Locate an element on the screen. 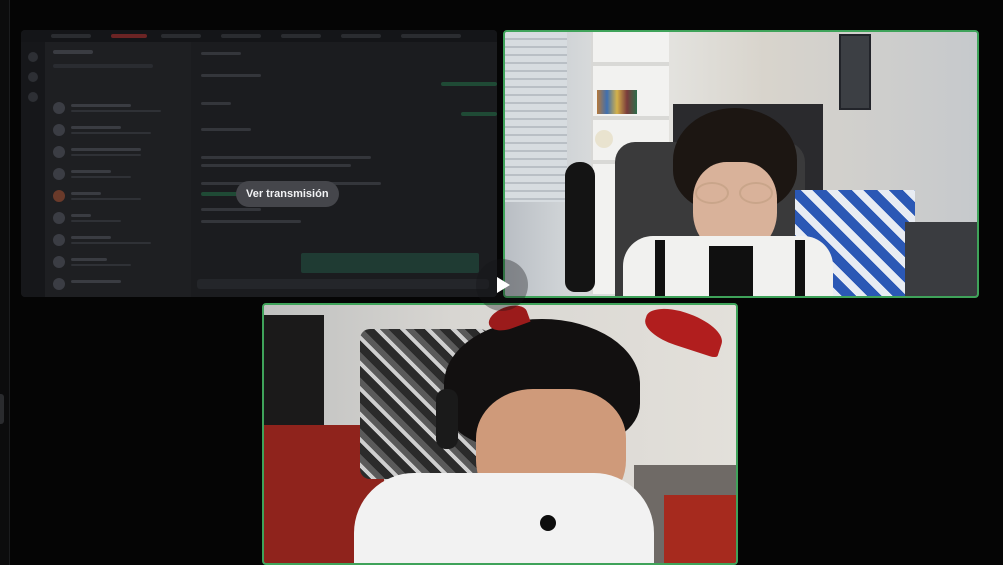  stream-preview-server-rail is located at coordinates (33, 169).